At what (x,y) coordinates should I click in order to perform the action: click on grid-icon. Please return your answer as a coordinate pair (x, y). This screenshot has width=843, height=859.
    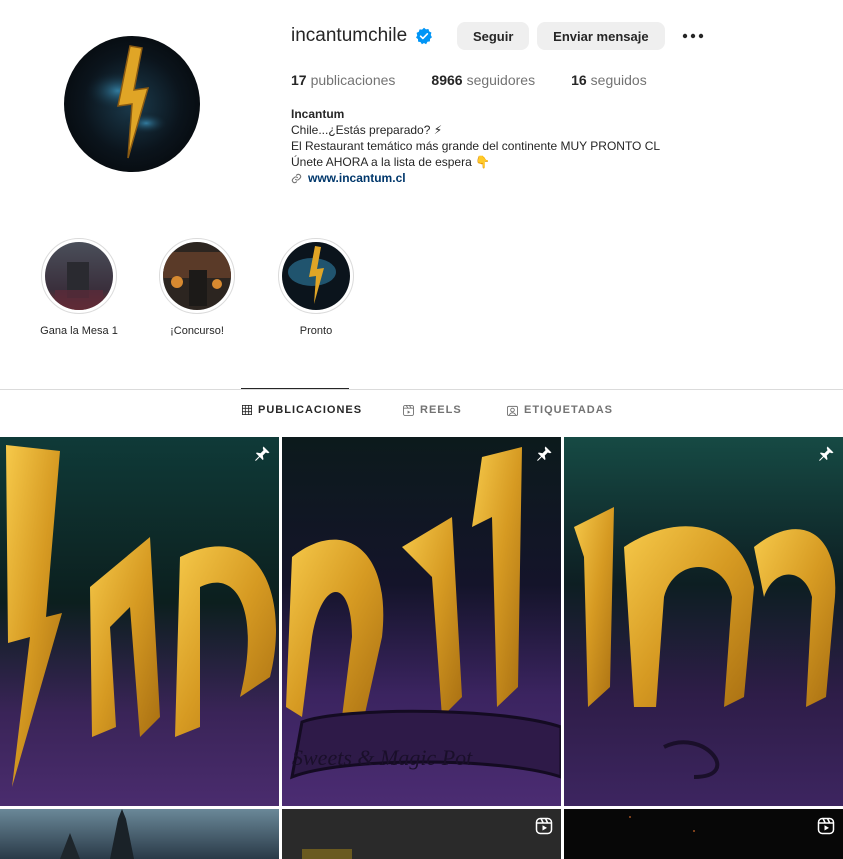
    Looking at the image, I should click on (247, 410).